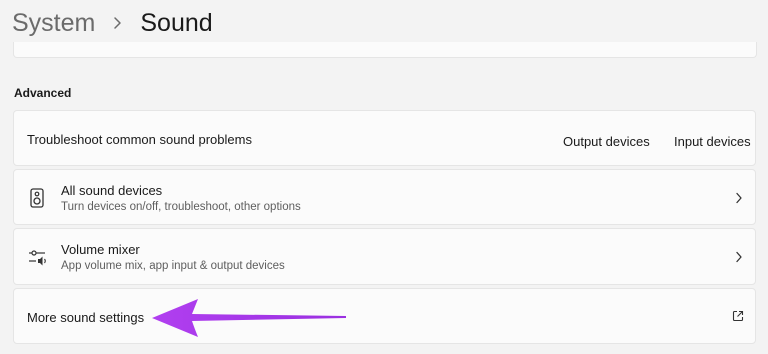  Describe the element at coordinates (43, 93) in the screenshot. I see `section-label-advanced: Advanced` at that location.